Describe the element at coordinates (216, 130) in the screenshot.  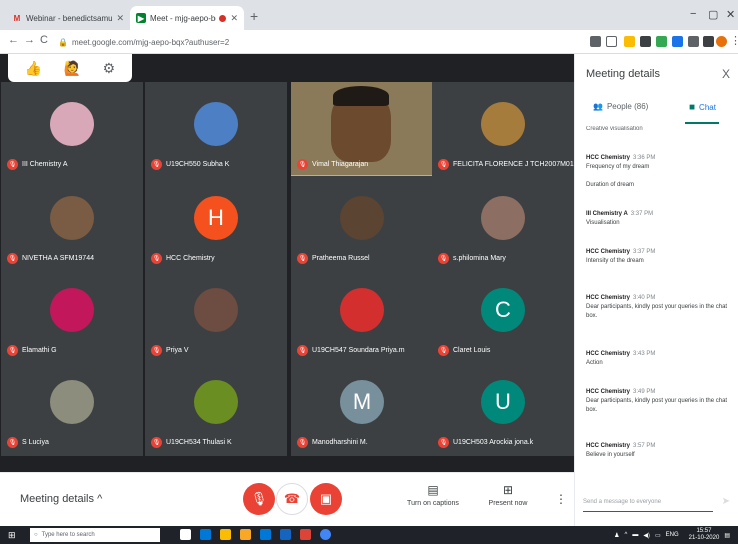
I see `participant-tile: 🎙 U19CH550 Subha K` at that location.